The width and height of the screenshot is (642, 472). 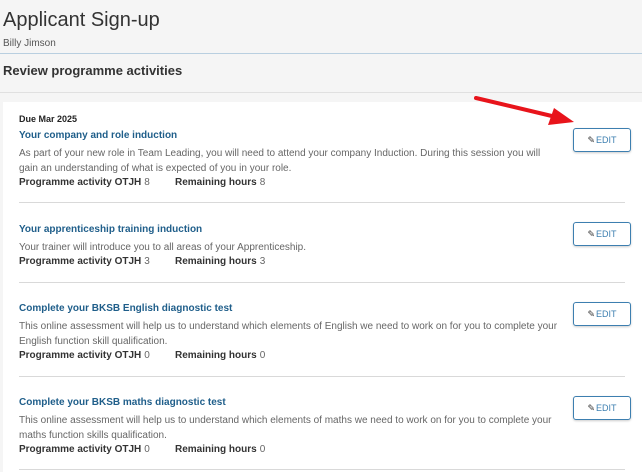 I want to click on red-arrow-icon, so click(x=524, y=110).